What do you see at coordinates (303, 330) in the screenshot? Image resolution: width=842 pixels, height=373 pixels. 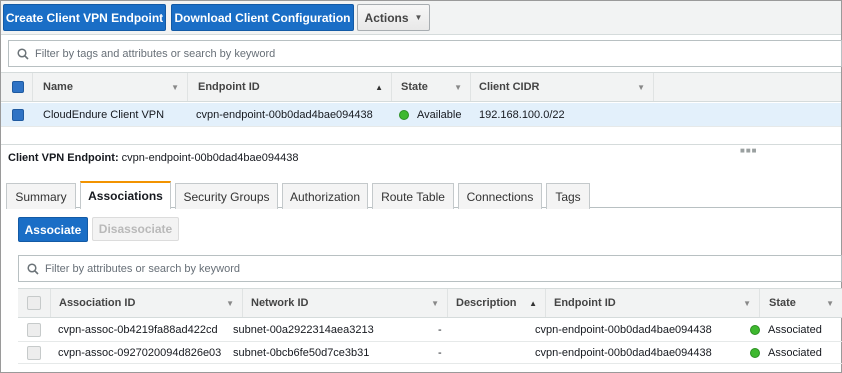 I see `network-id: subnet-00a2922314aea3213` at bounding box center [303, 330].